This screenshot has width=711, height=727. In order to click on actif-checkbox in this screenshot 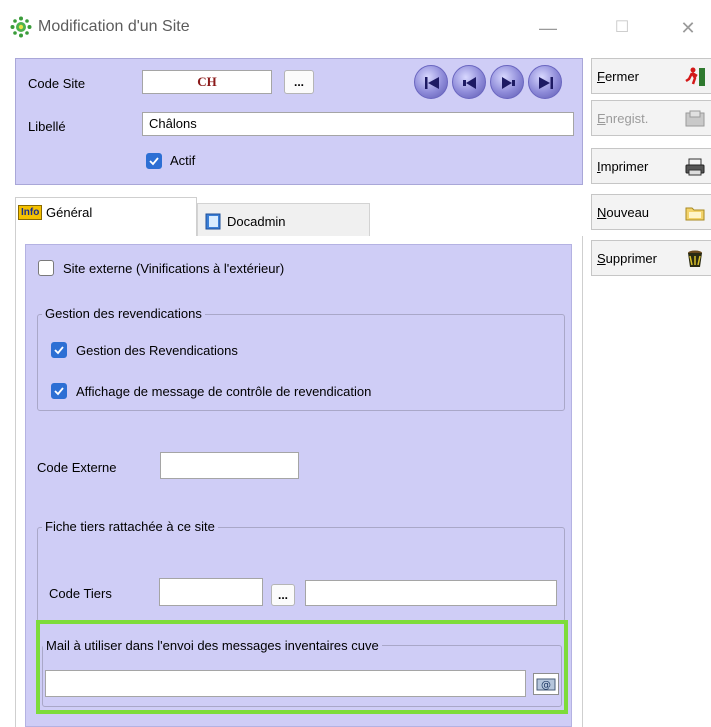, I will do `click(154, 161)`.